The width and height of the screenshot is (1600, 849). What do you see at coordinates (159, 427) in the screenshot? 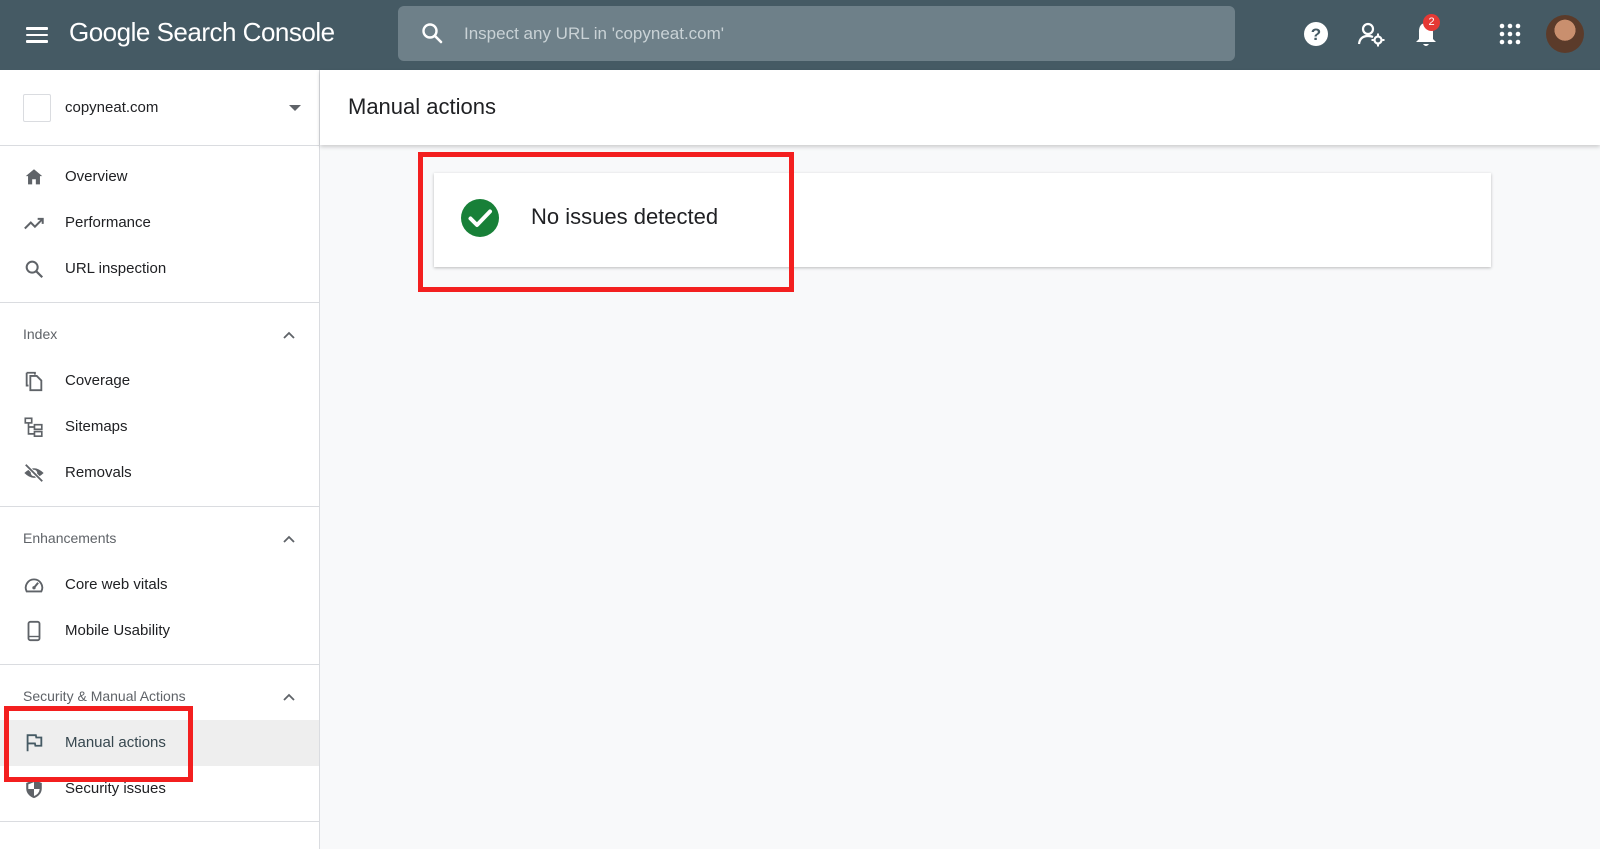
I see `sidebar-item-sitemaps: Sitemaps` at bounding box center [159, 427].